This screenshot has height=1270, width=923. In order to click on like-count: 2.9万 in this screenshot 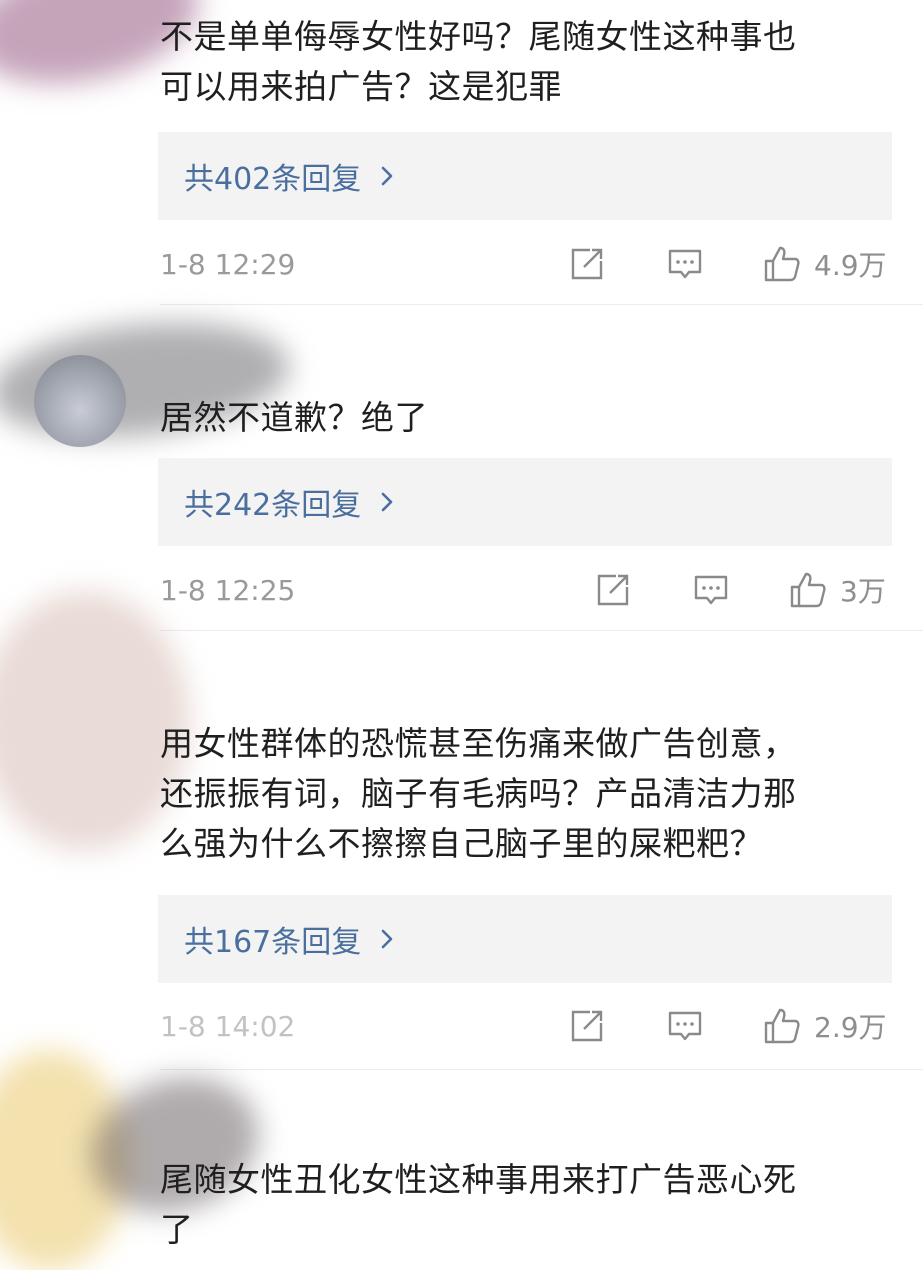, I will do `click(850, 1027)`.